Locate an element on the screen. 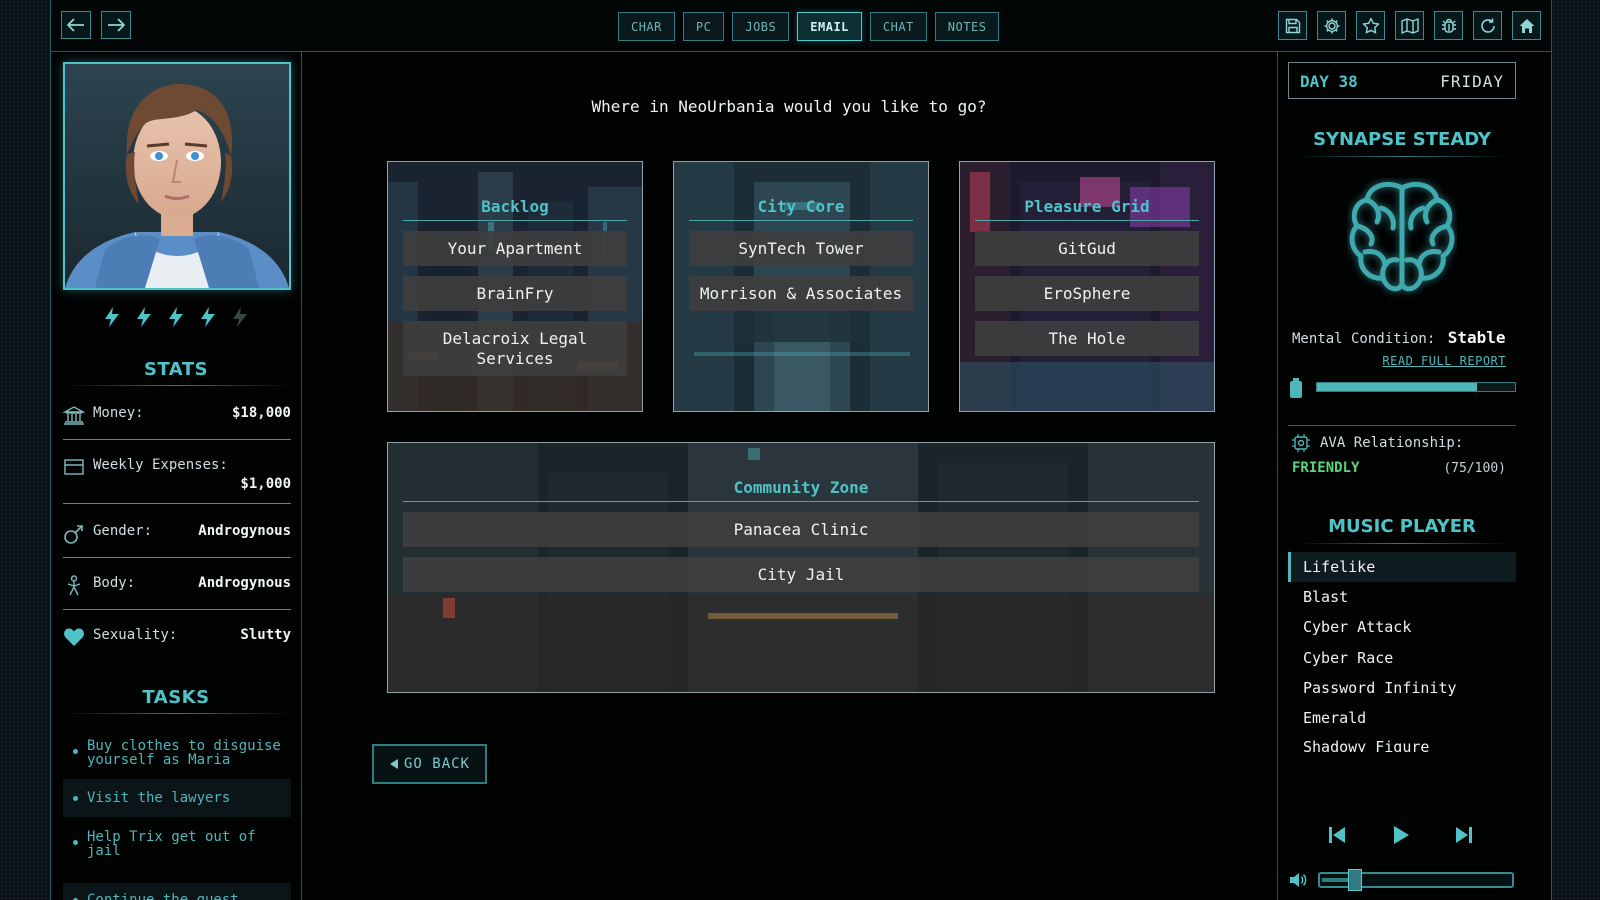 This screenshot has width=1600, height=900. refresh-icon is located at coordinates (1487, 25).